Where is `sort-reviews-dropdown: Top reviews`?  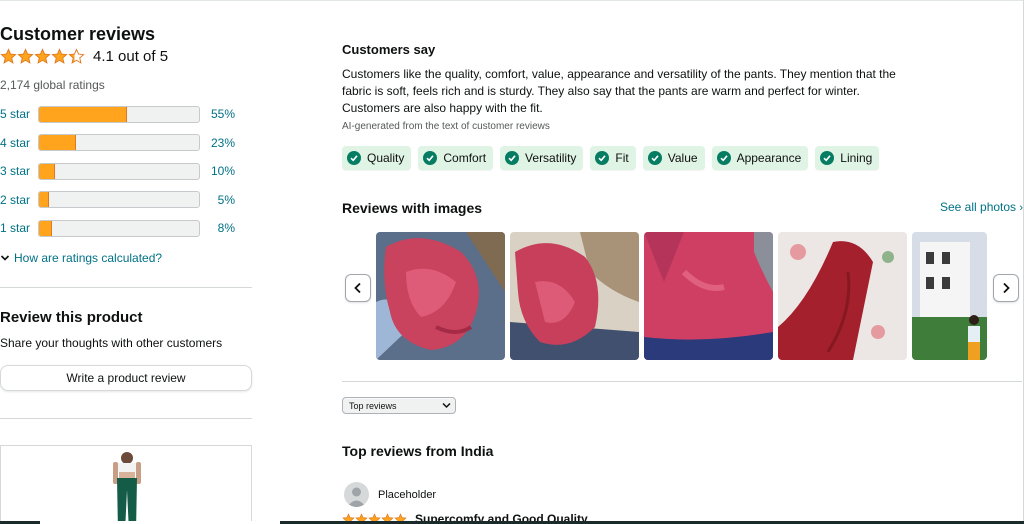
sort-reviews-dropdown: Top reviews is located at coordinates (399, 405).